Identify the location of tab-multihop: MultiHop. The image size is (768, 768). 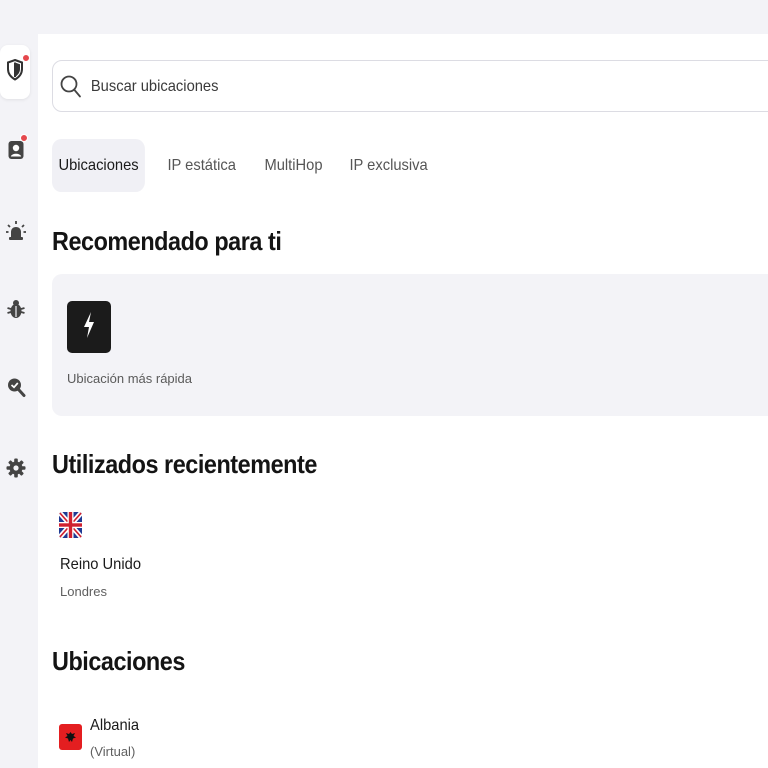
(293, 165).